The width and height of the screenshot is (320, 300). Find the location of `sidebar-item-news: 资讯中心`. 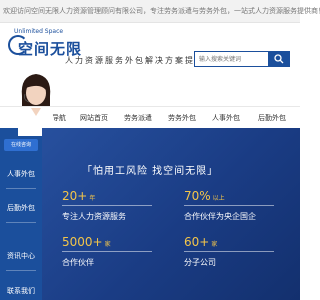

sidebar-item-news: 资讯中心 is located at coordinates (21, 256).